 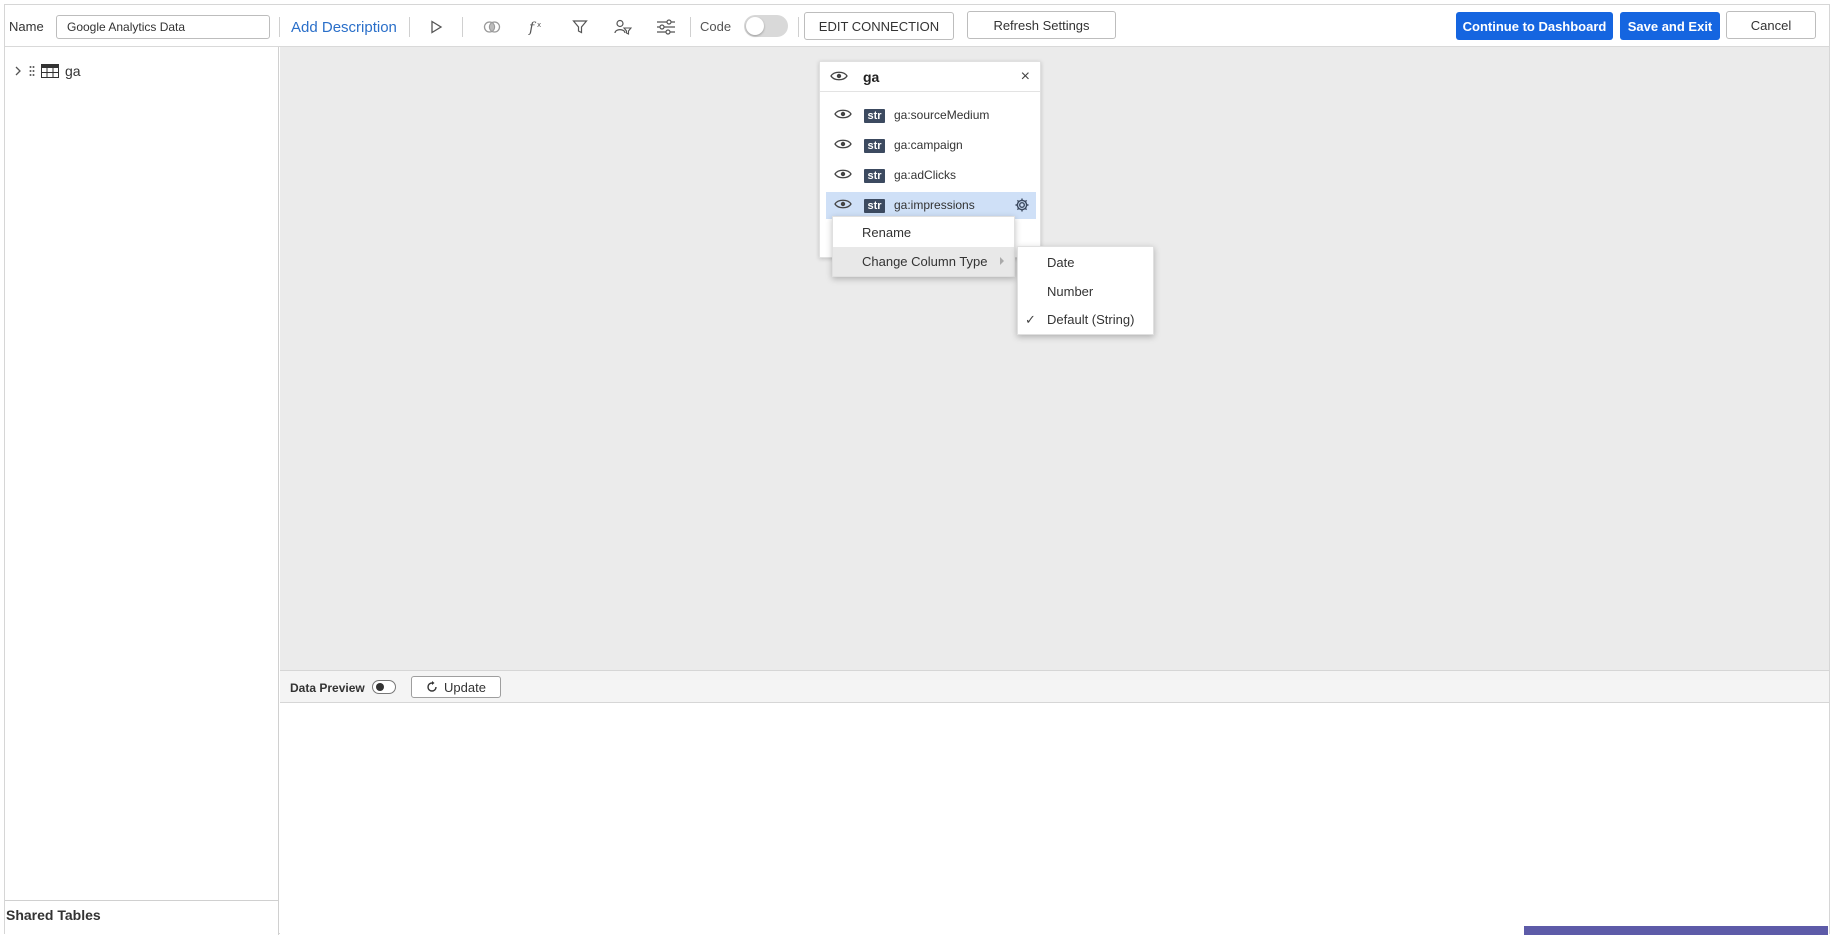 I want to click on data-preview-label: Data Preview, so click(x=327, y=688).